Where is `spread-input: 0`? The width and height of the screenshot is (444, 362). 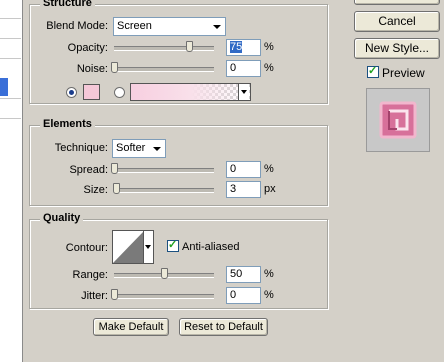
spread-input: 0 is located at coordinates (243, 169).